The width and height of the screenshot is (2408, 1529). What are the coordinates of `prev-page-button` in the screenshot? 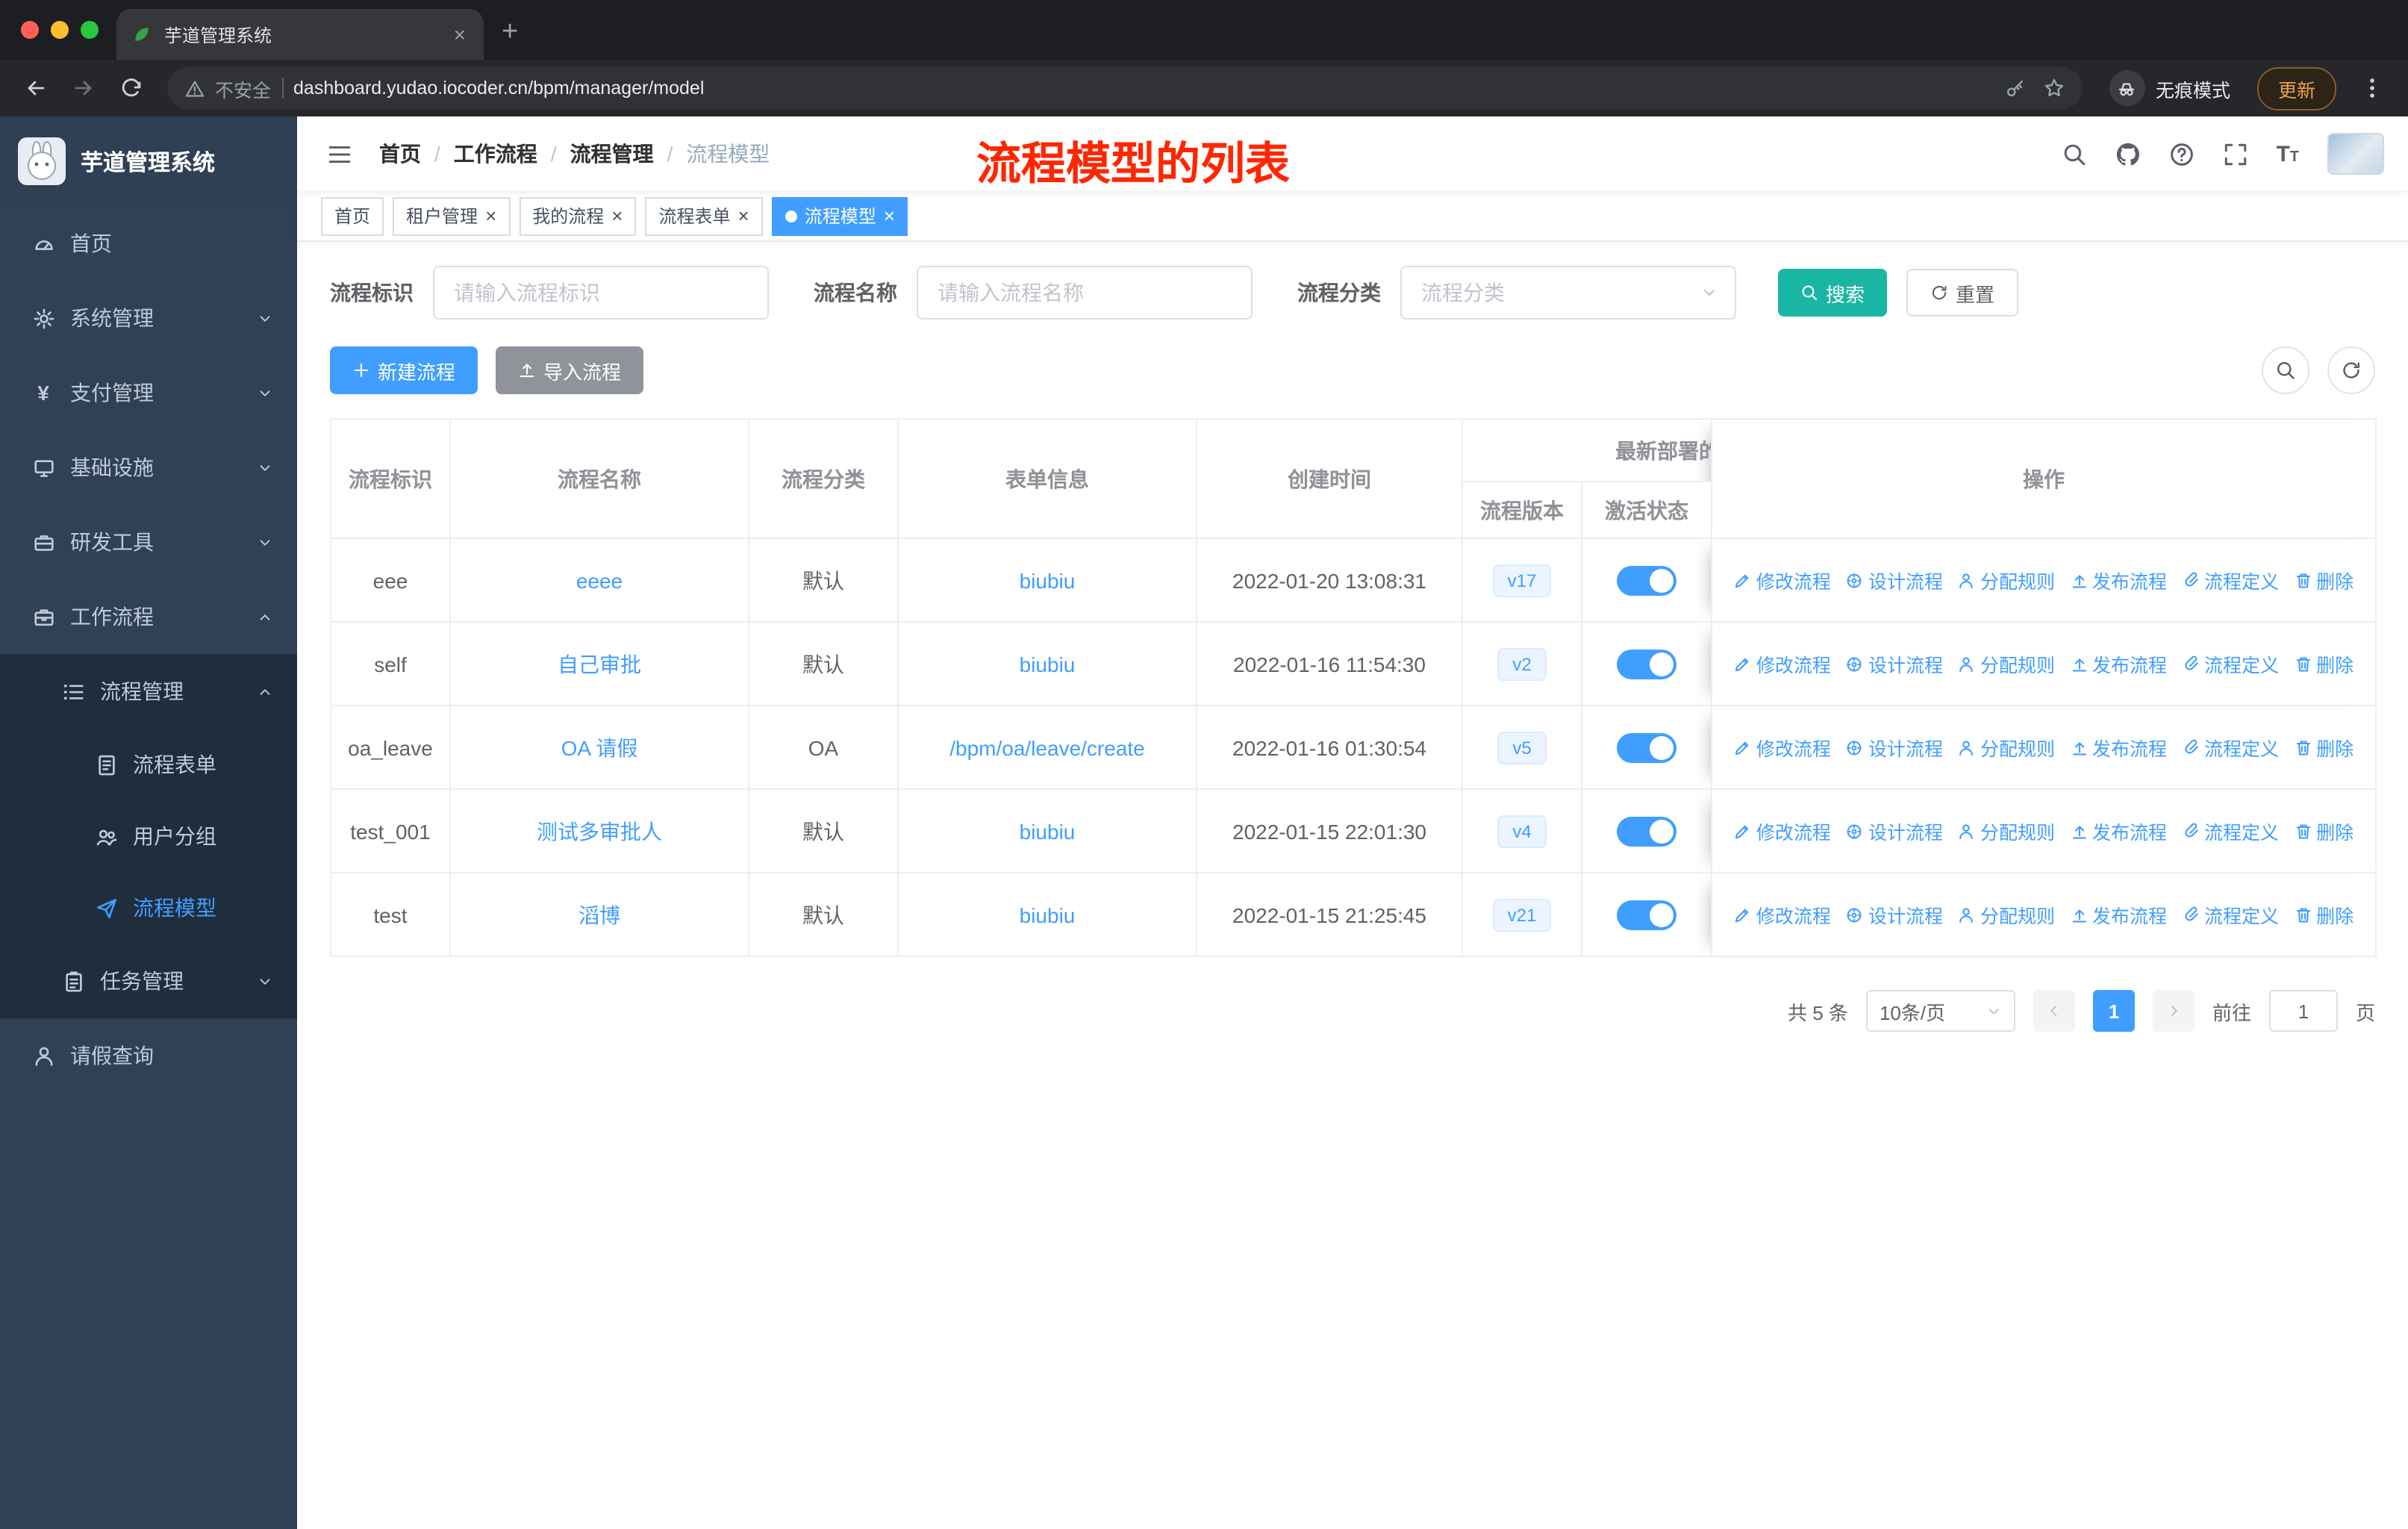 It's located at (2054, 1011).